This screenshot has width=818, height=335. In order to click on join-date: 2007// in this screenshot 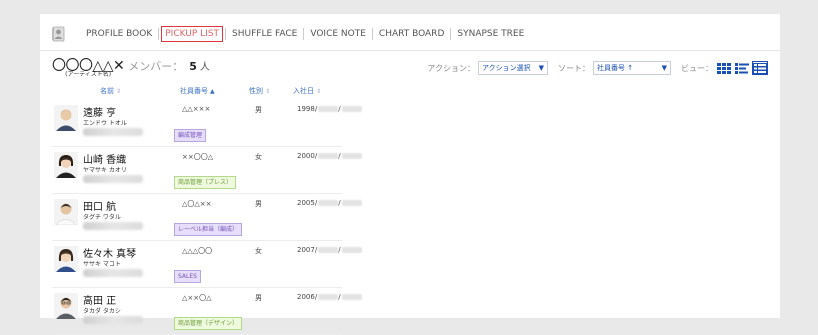, I will do `click(329, 250)`.